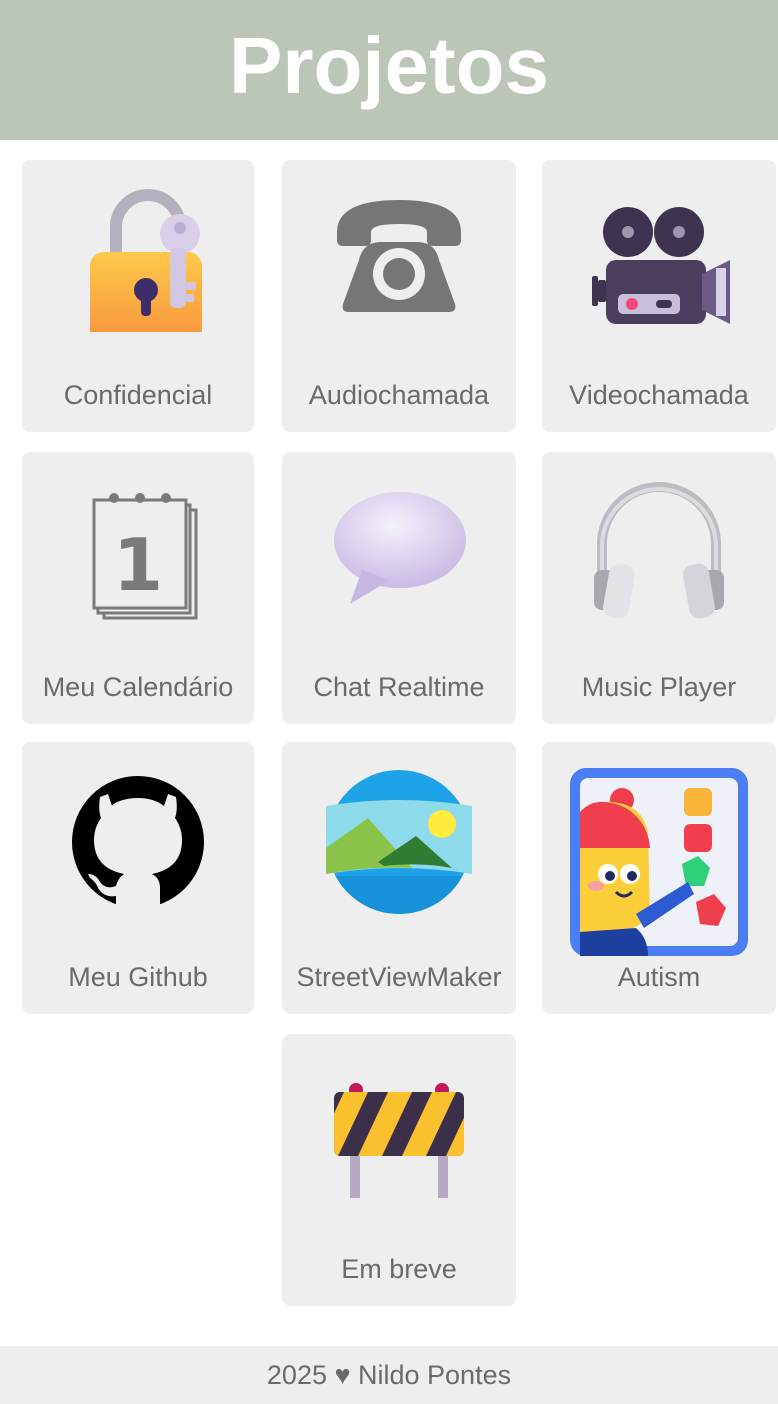 This screenshot has width=778, height=1404. What do you see at coordinates (399, 257) in the screenshot?
I see `telephone-icon` at bounding box center [399, 257].